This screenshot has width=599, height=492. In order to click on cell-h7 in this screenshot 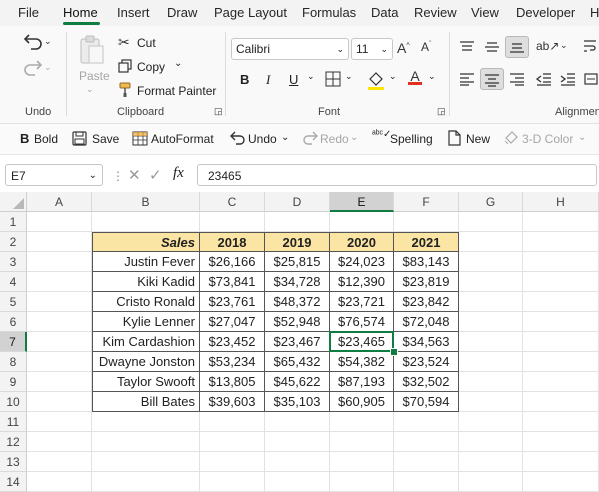, I will do `click(561, 342)`.